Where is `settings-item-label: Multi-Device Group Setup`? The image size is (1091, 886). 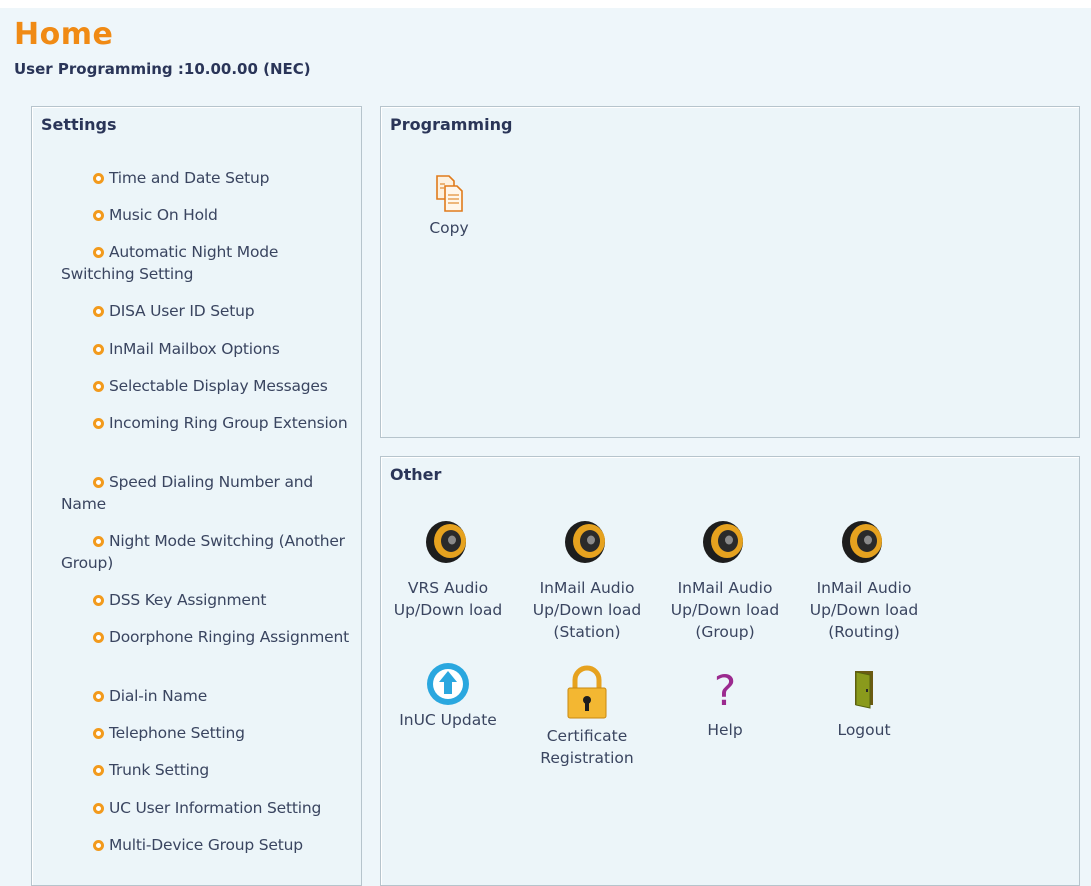 settings-item-label: Multi-Device Group Setup is located at coordinates (206, 845).